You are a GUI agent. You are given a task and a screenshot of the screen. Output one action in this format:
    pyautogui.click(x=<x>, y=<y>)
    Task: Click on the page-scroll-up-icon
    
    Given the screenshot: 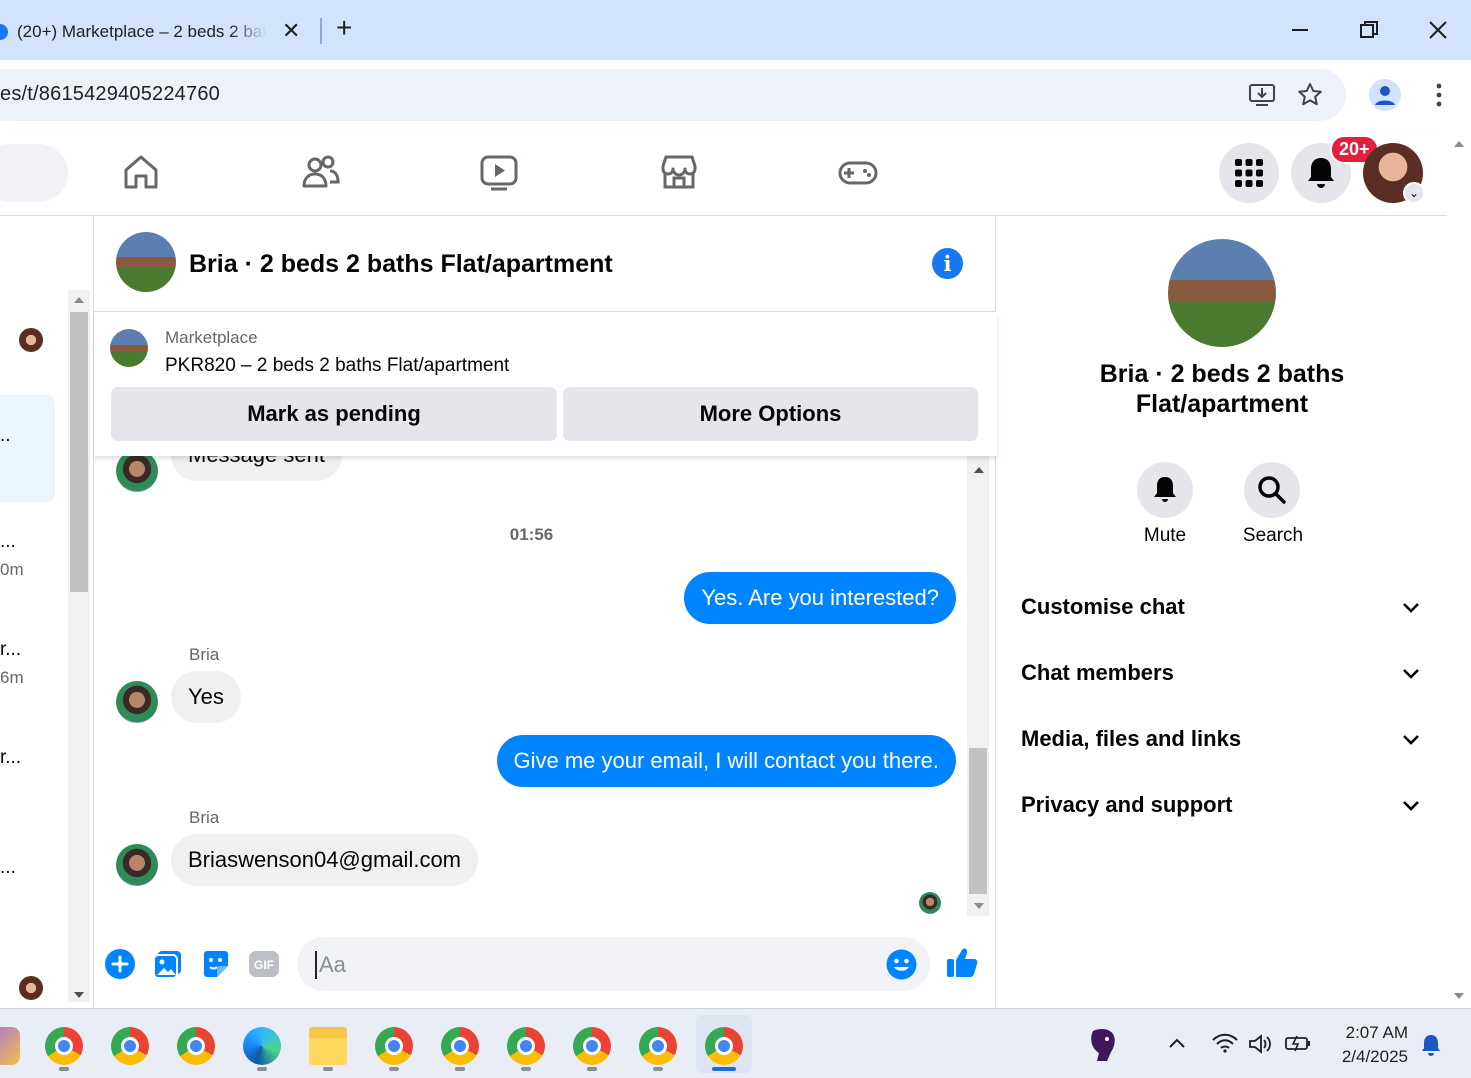 What is the action you would take?
    pyautogui.click(x=1459, y=144)
    